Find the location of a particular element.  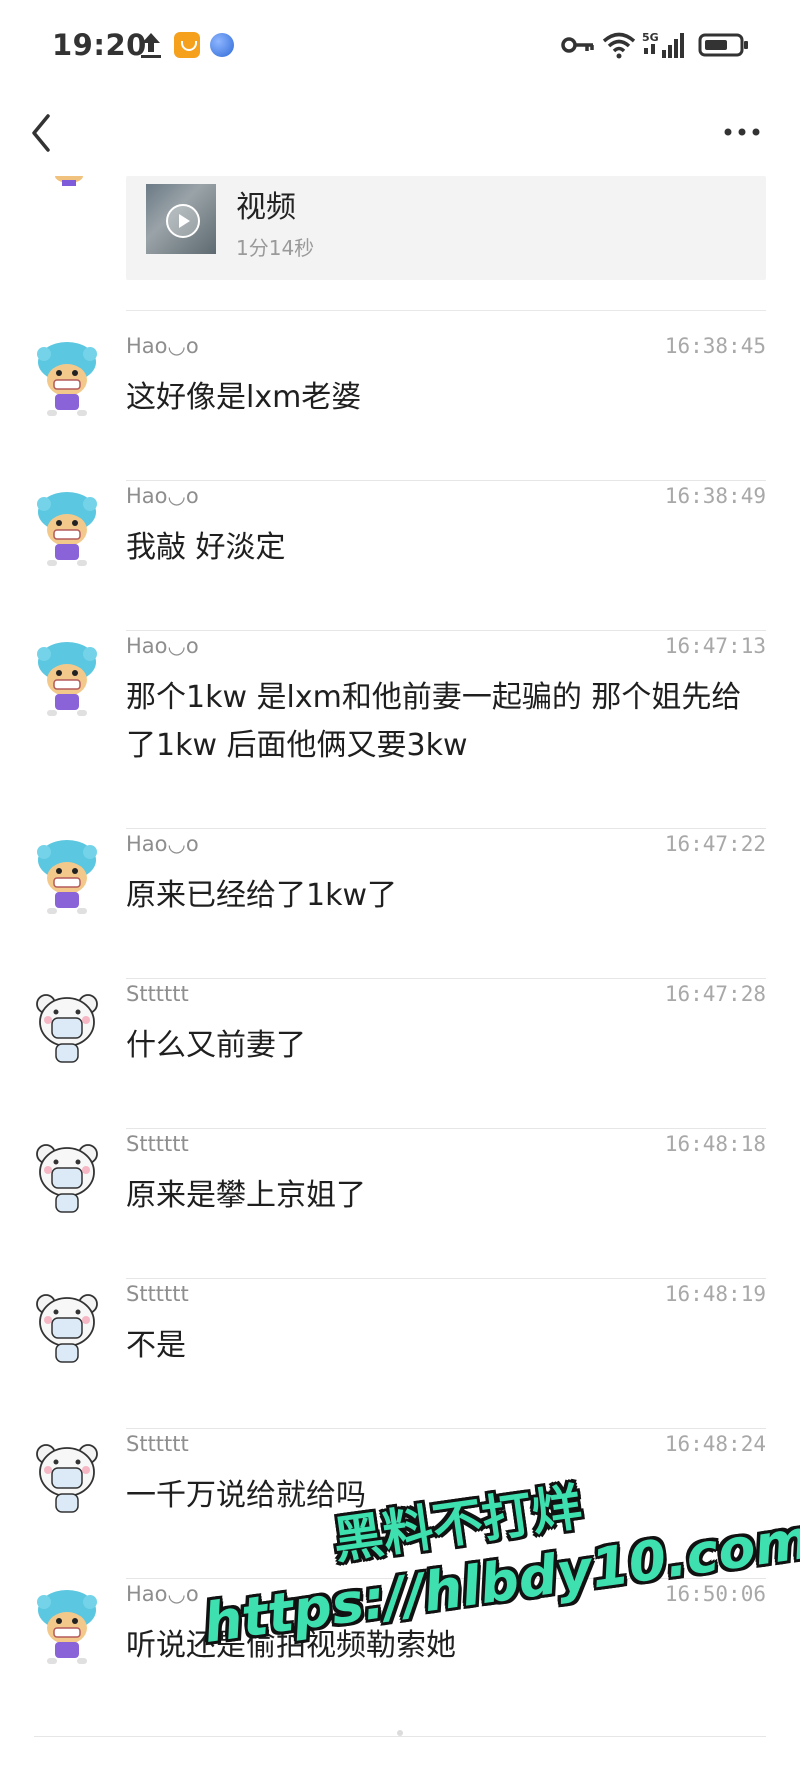

message-text: 原来是攀上京姐了 is located at coordinates (246, 1195).